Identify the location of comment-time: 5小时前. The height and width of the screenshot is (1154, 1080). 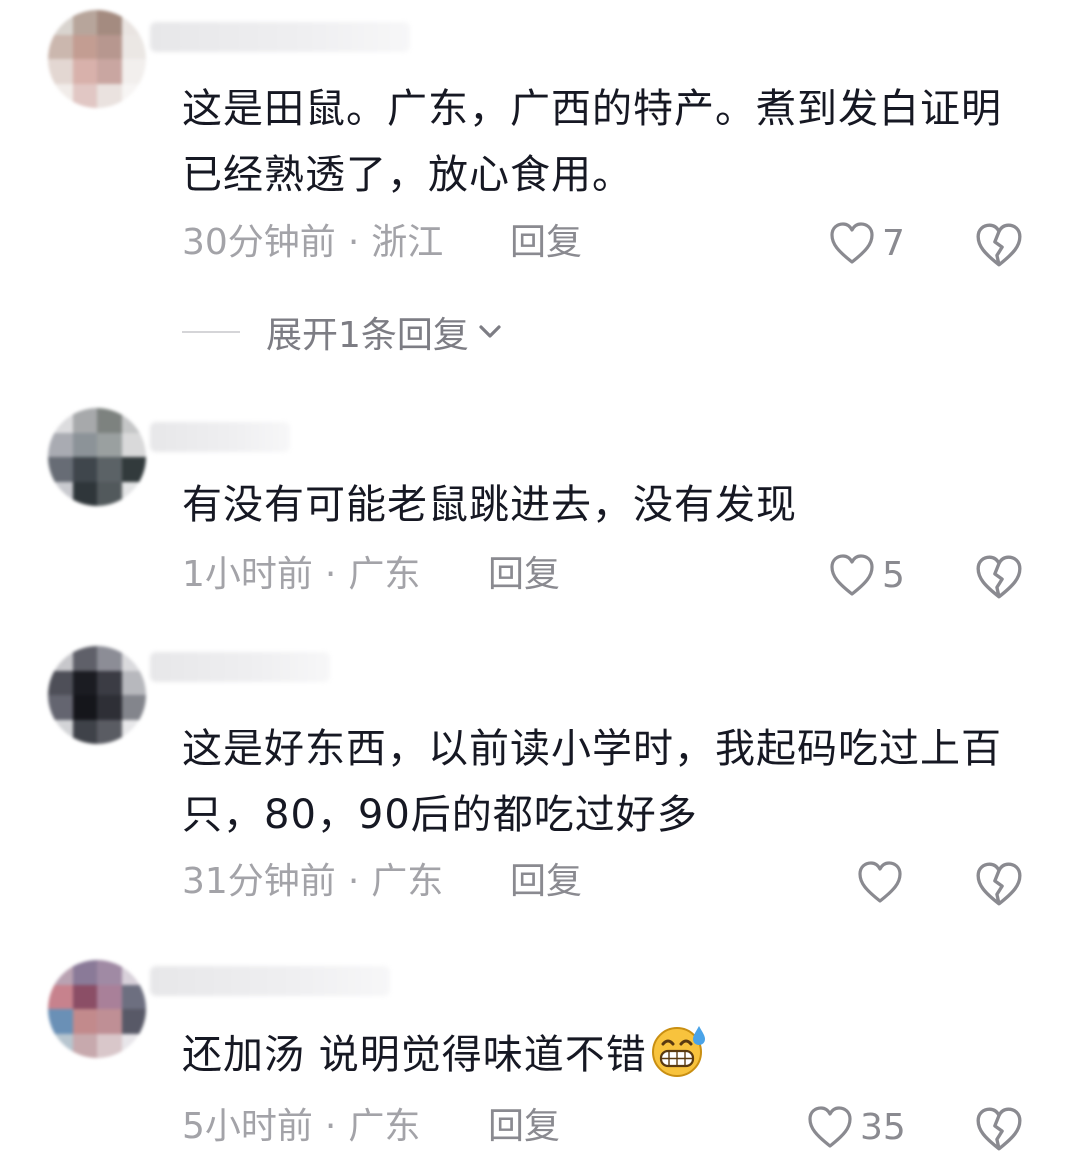
(247, 1126).